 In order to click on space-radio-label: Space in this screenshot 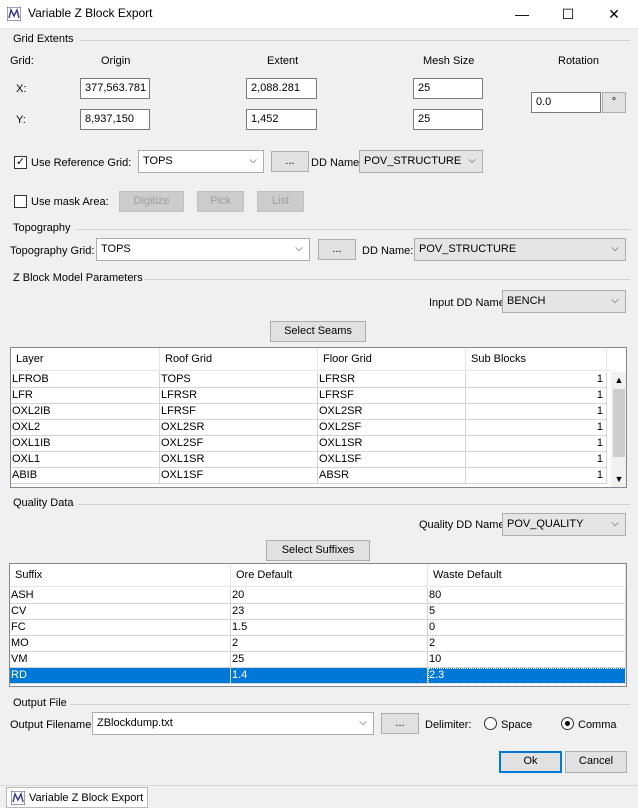, I will do `click(516, 725)`.